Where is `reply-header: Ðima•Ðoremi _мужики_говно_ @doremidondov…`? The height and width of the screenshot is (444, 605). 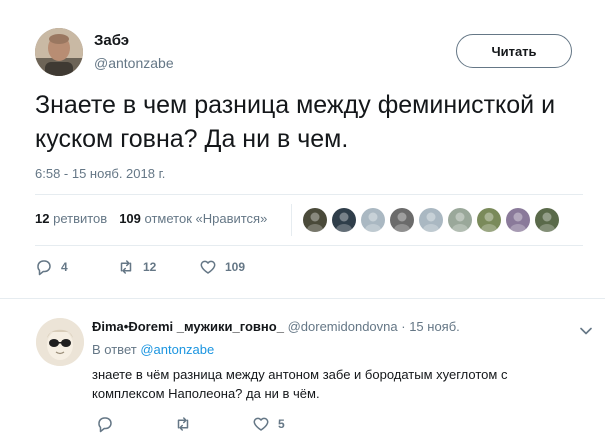 reply-header: Ðima•Ðoremi _мужики_говно_ @doremidondov… is located at coordinates (276, 326).